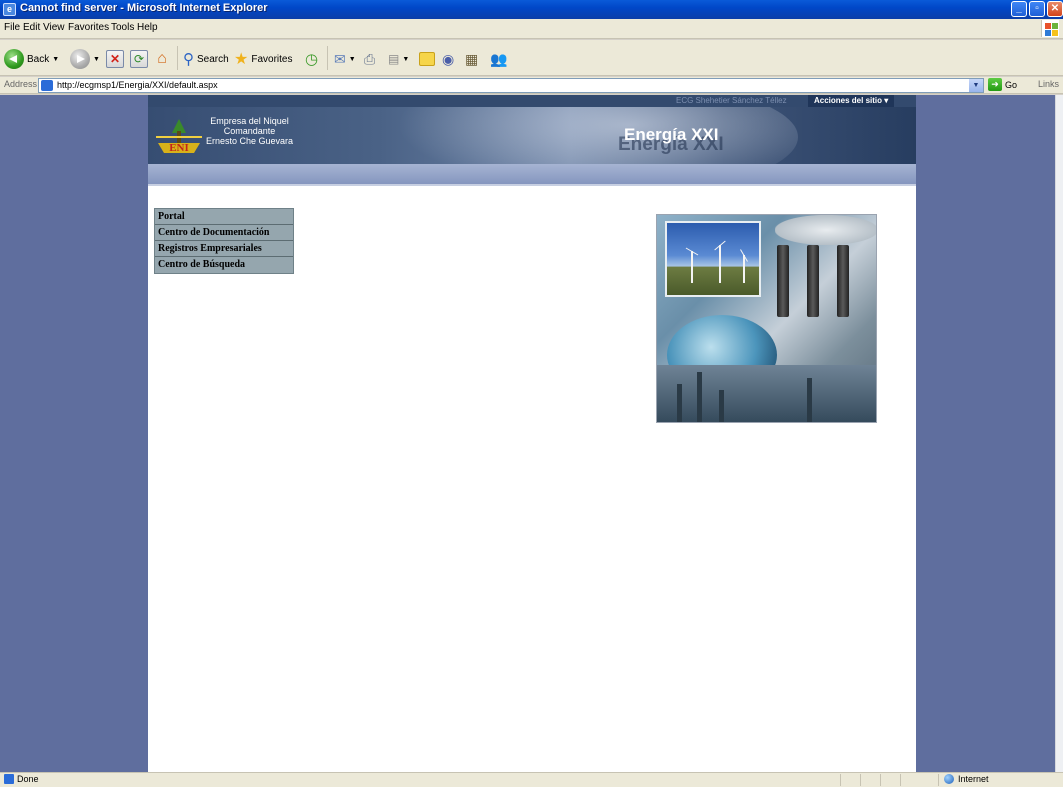 The image size is (1063, 787). I want to click on menu-favorites: Favorites, so click(88, 27).